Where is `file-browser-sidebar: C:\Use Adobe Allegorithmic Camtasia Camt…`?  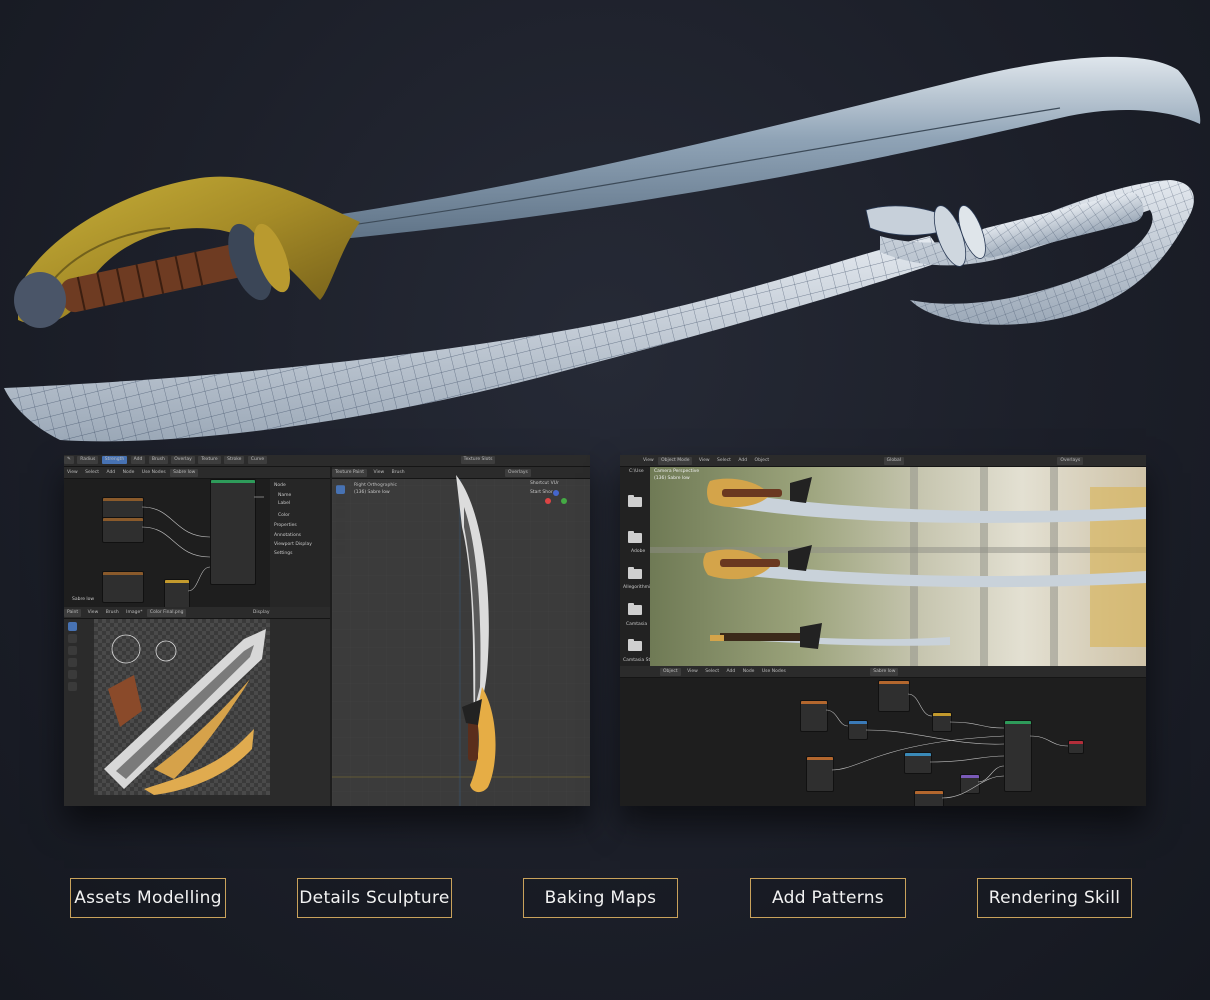 file-browser-sidebar: C:\Use Adobe Allegorithmic Camtasia Camt… is located at coordinates (636, 566).